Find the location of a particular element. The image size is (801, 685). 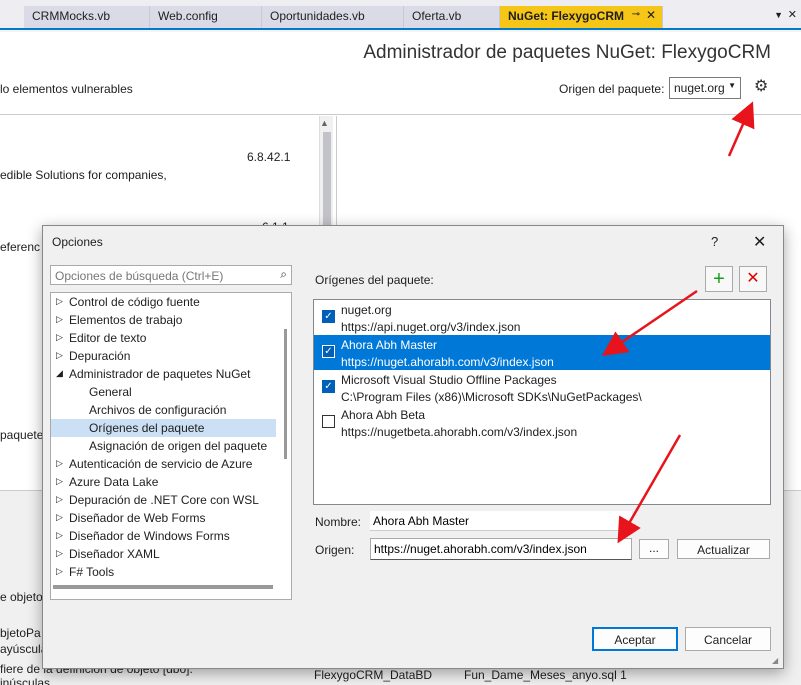

scrollbar-thumb is located at coordinates (285, 394).